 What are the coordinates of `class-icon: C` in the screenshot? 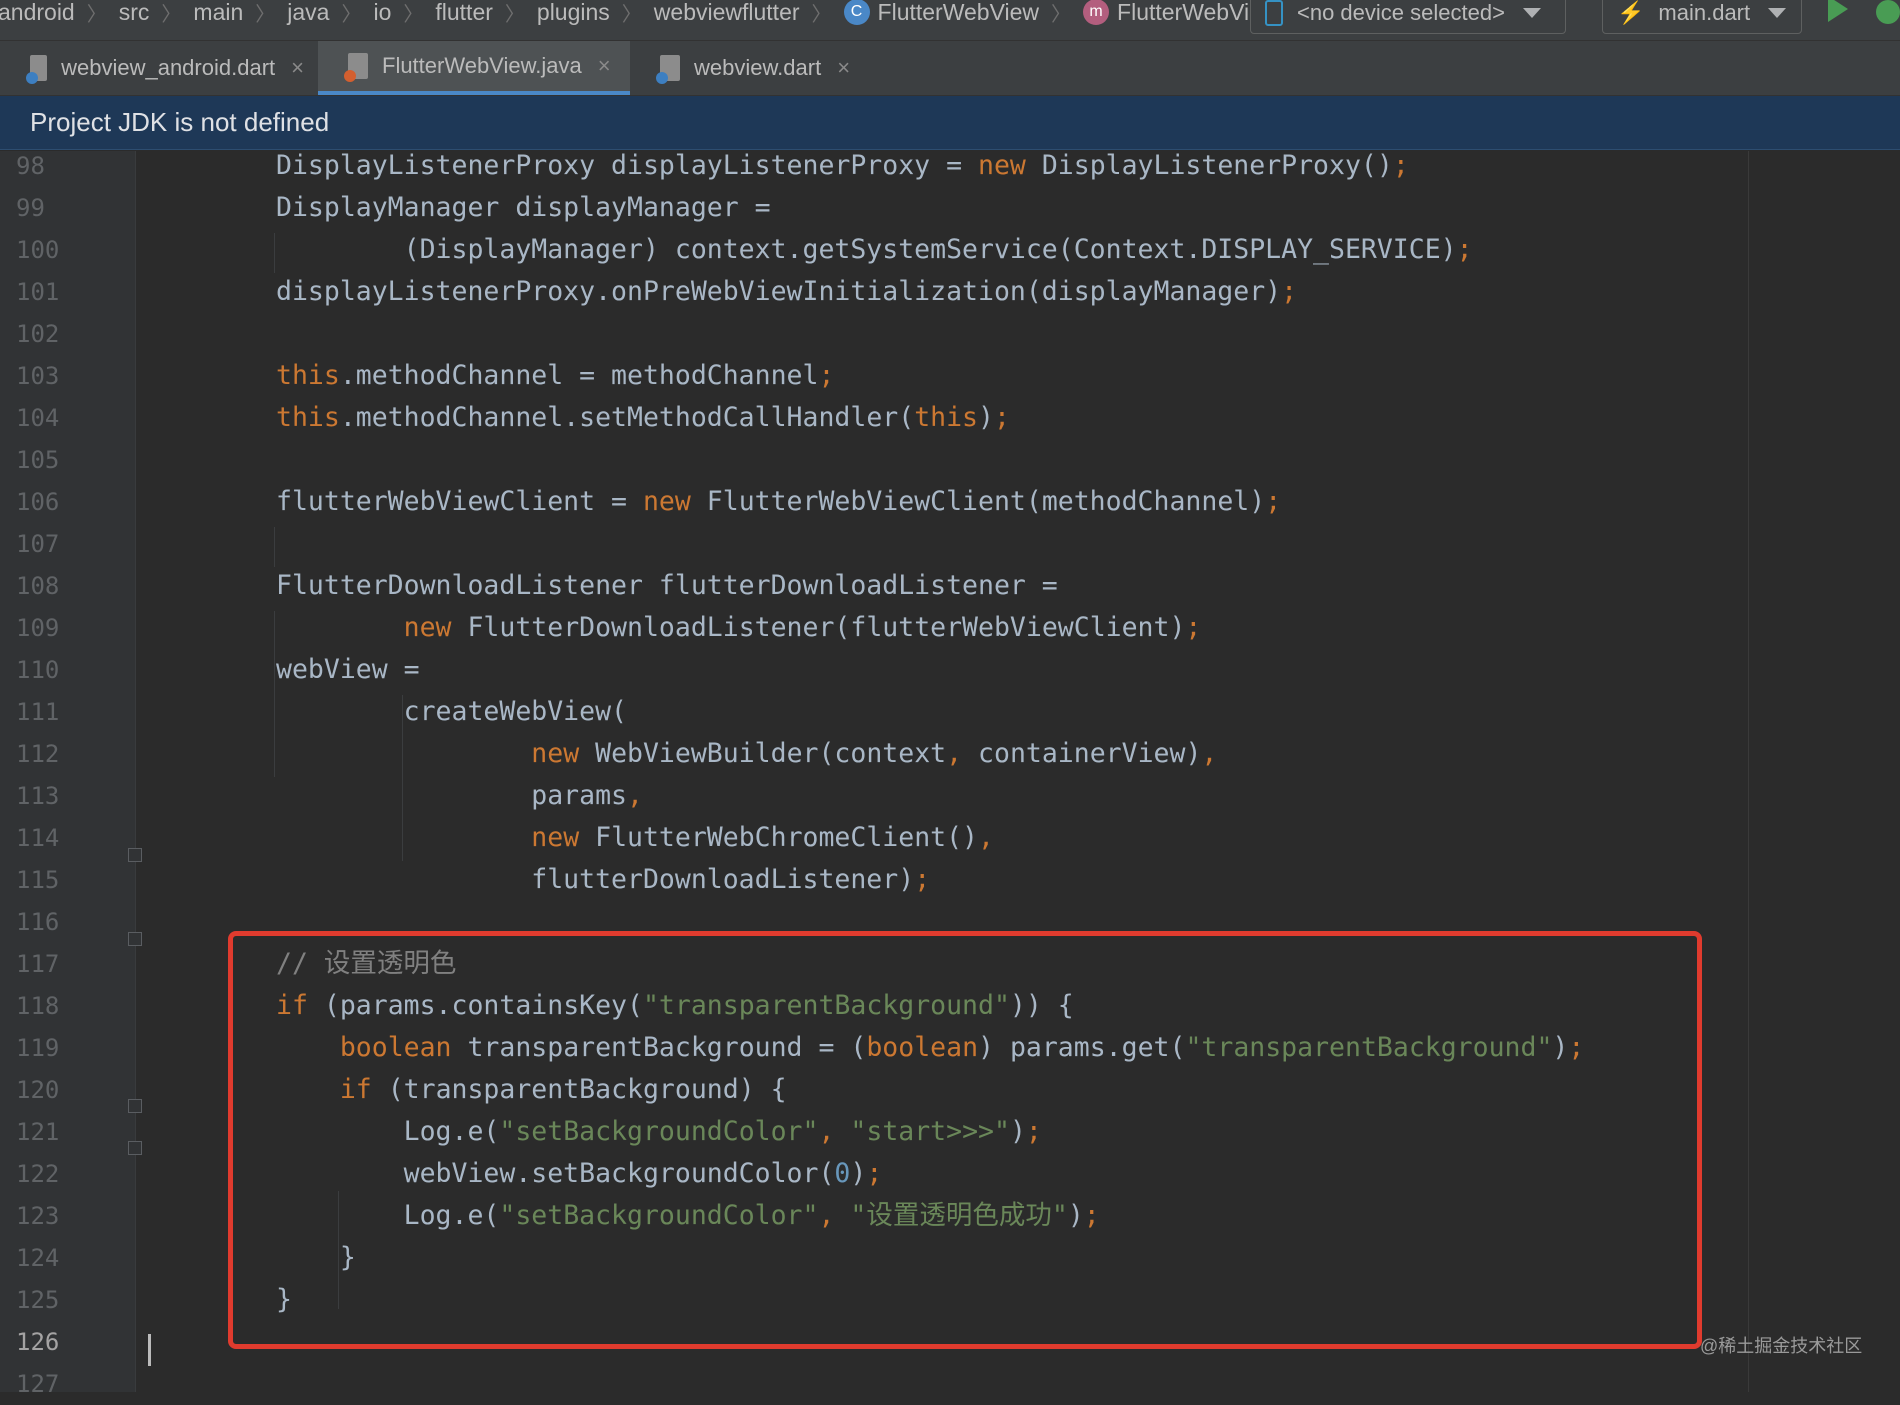 It's located at (856, 12).